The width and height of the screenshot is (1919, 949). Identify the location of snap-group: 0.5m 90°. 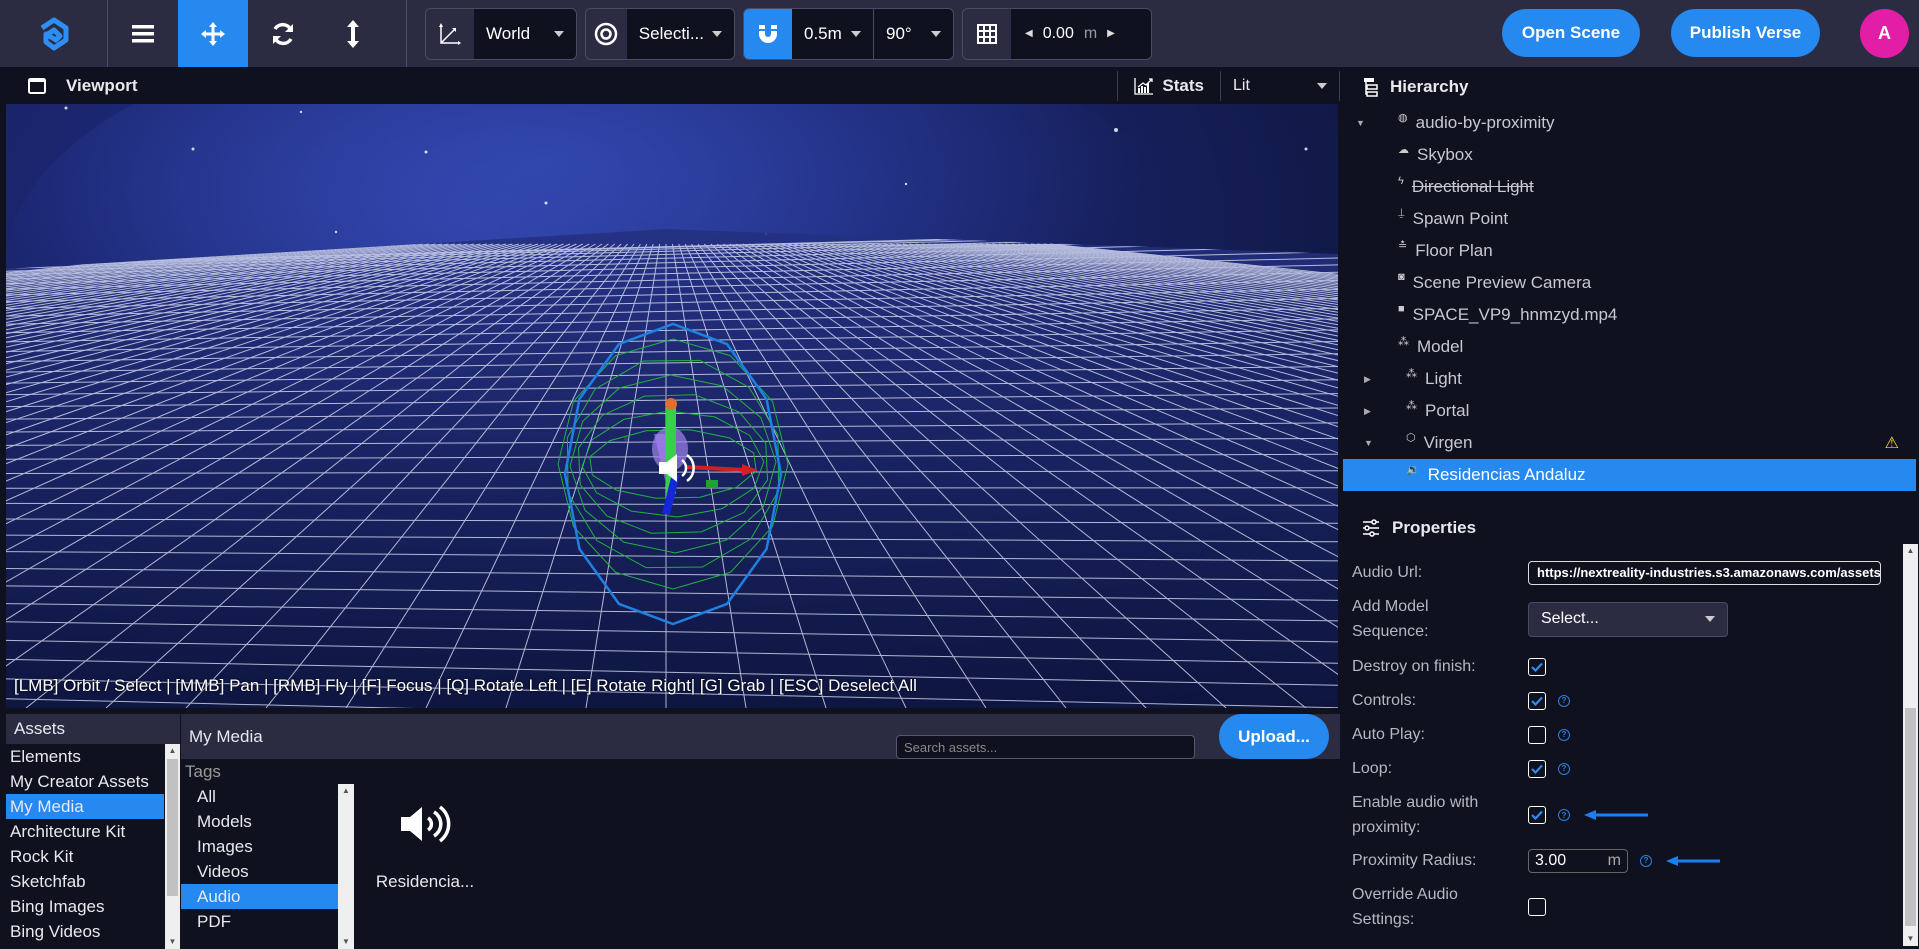
(848, 33).